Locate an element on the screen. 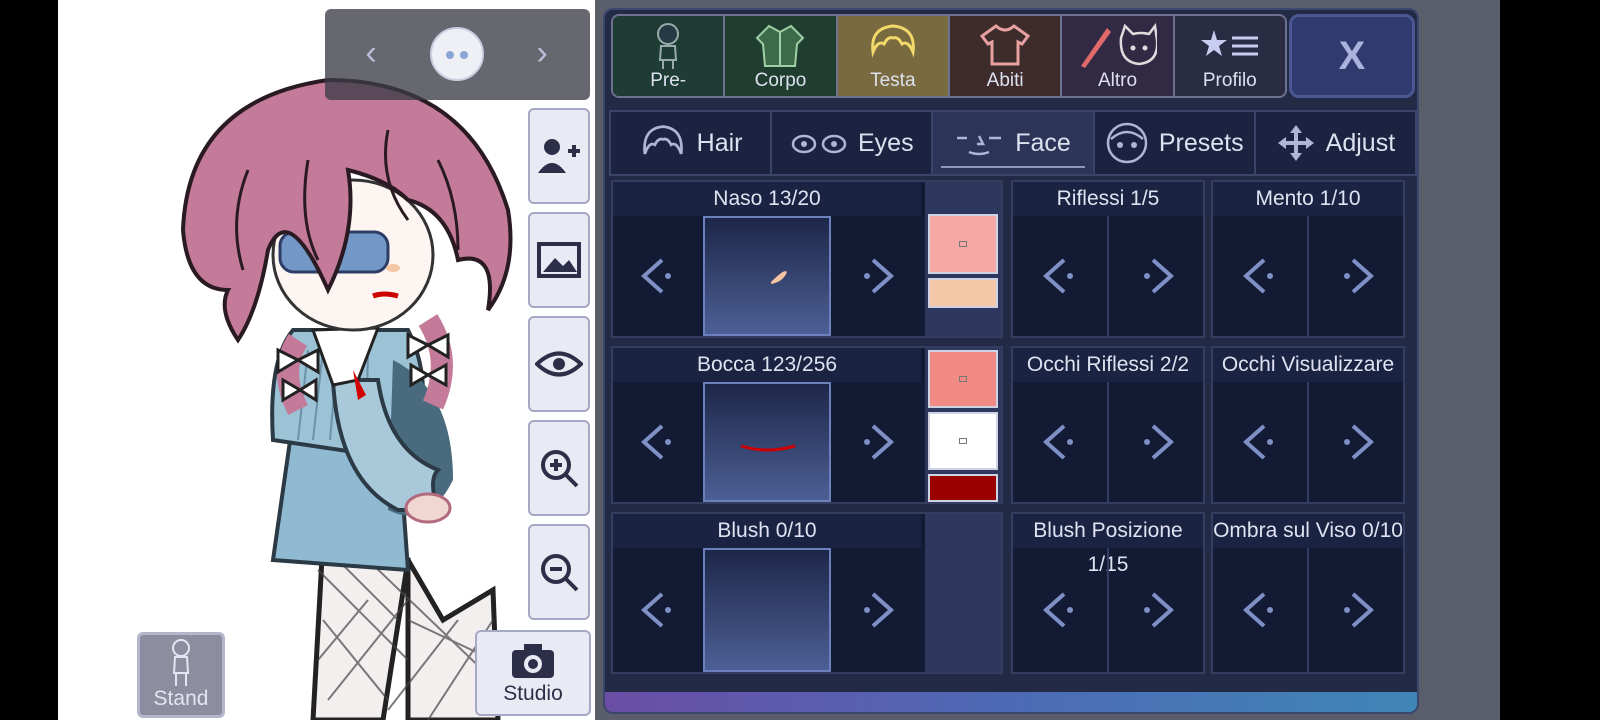 This screenshot has height=720, width=1600. option-title: Riflessi 1/5 is located at coordinates (1108, 199).